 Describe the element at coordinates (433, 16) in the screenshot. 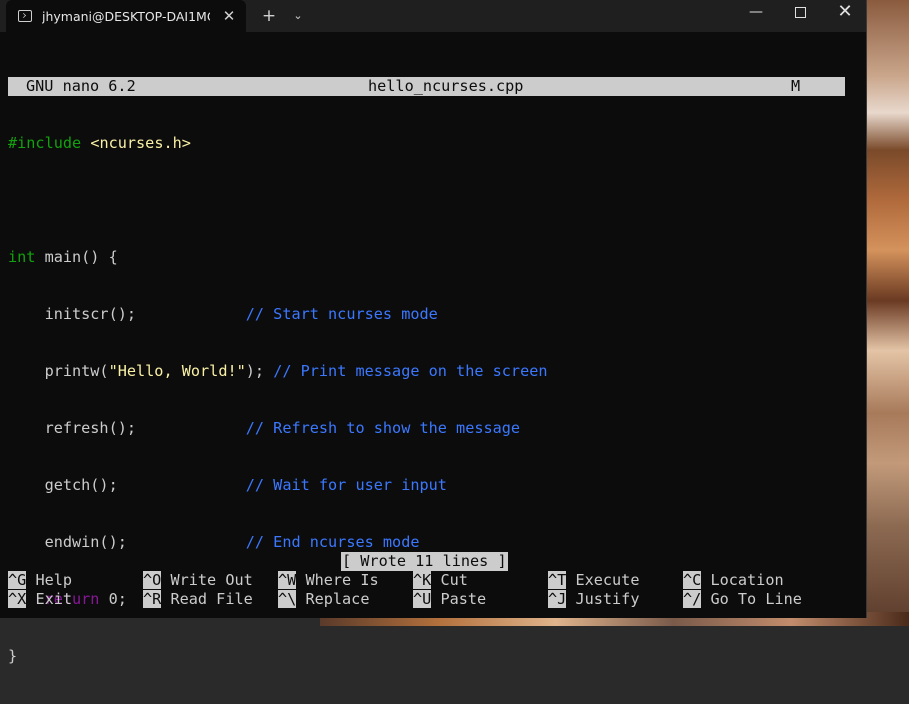

I see `title-bar: jhymani@DESKTOP-DAI1MGC ✕ + ⌄ — ✕` at that location.